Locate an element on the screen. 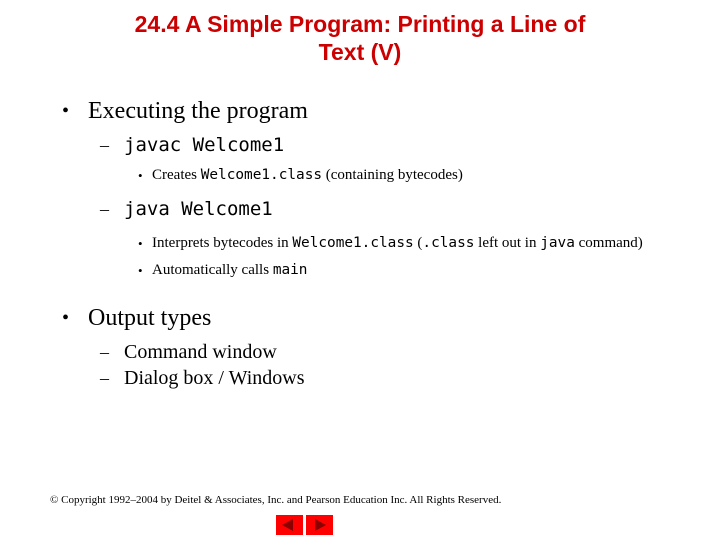  inline-code-java: java is located at coordinates (557, 243).